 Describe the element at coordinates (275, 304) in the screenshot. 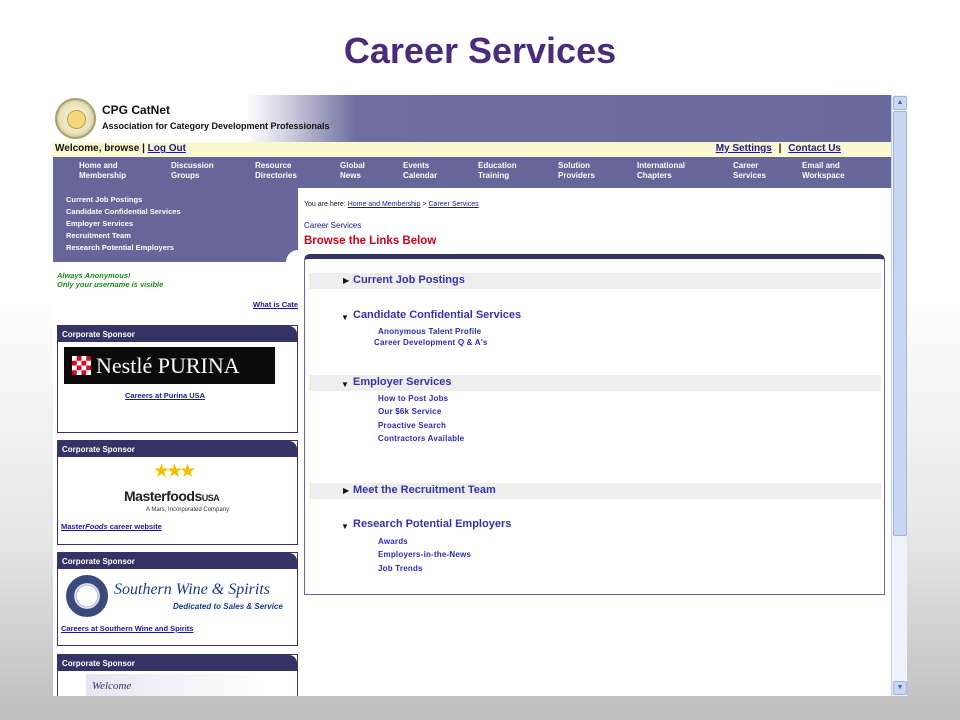

I see `what-is-link: What is Cate` at that location.